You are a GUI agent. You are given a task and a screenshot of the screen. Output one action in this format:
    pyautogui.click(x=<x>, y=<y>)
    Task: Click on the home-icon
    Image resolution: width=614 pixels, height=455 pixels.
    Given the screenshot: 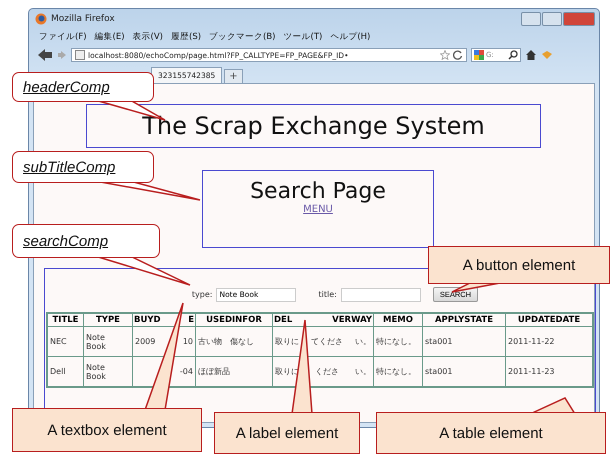 What is the action you would take?
    pyautogui.click(x=531, y=55)
    